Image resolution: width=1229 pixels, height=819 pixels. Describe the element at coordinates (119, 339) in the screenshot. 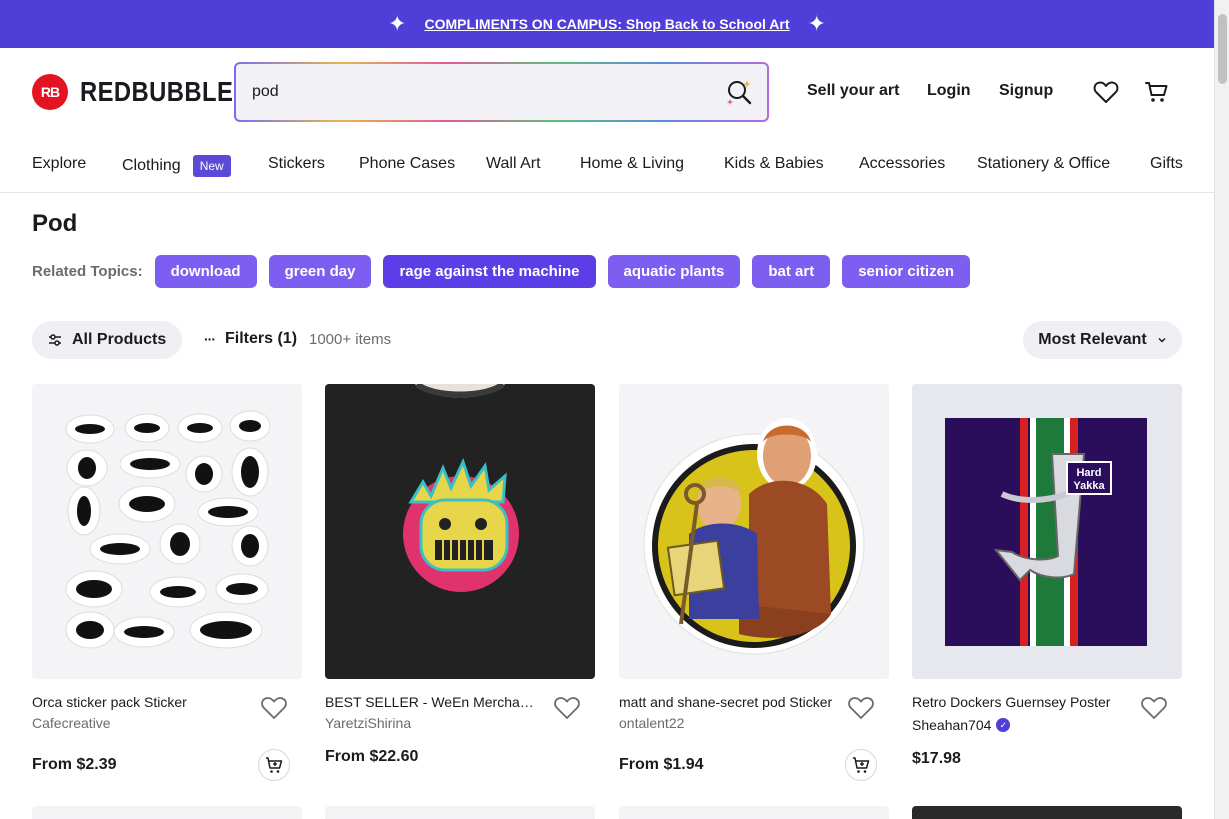

I see `all-products-label: All Products` at that location.